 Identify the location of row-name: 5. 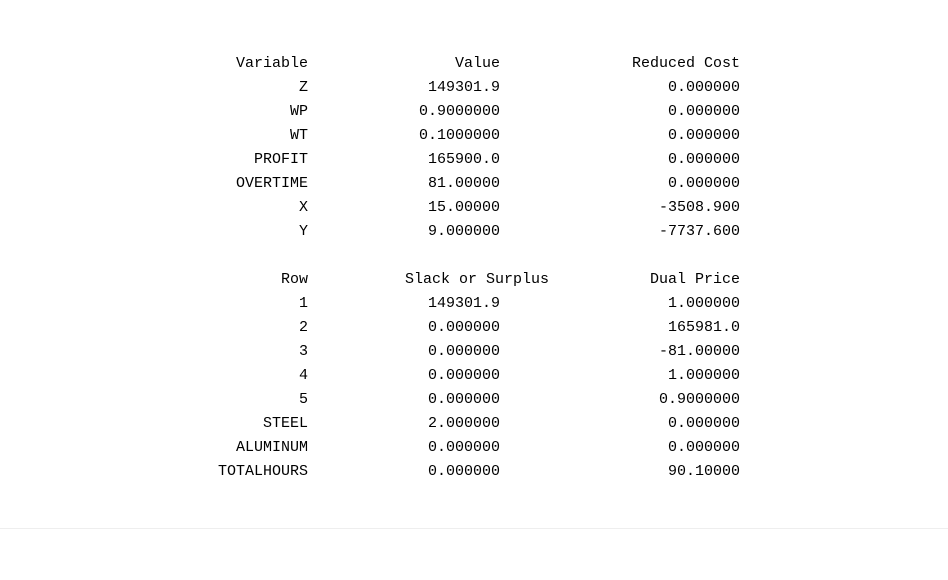
(303, 399).